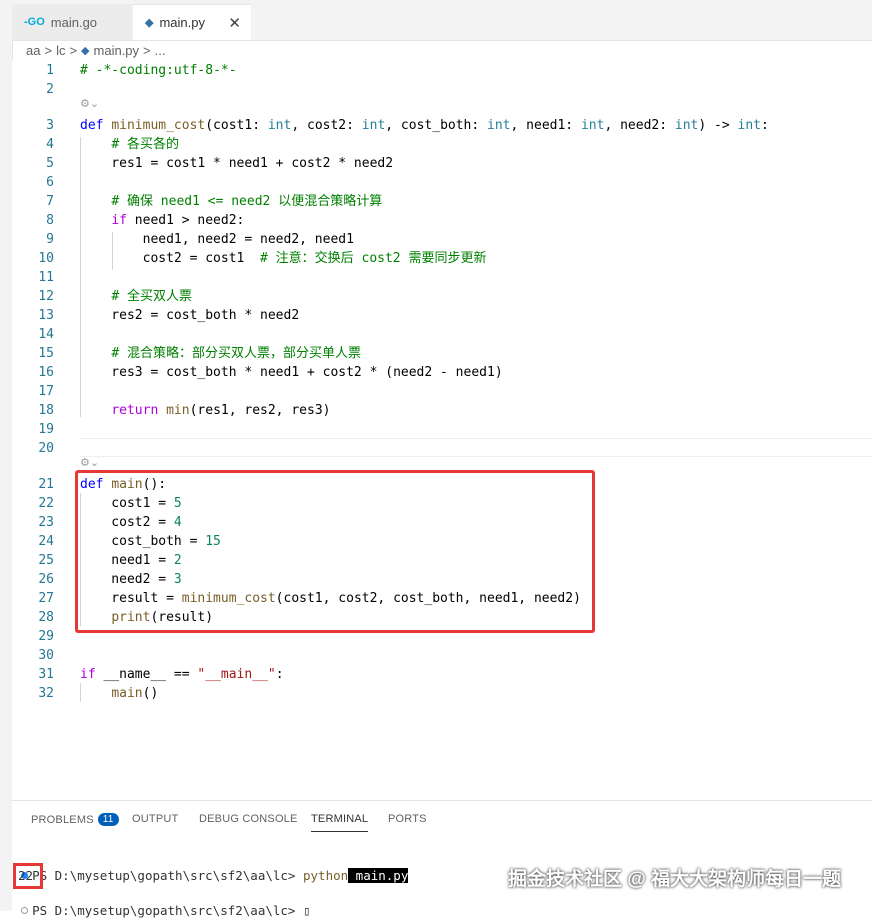 Image resolution: width=872 pixels, height=920 pixels. What do you see at coordinates (50, 220) in the screenshot?
I see `line-number: 8` at bounding box center [50, 220].